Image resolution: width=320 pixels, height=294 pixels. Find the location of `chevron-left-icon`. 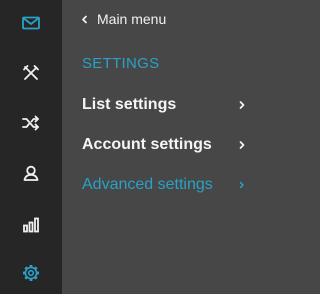

chevron-left-icon is located at coordinates (84, 19).